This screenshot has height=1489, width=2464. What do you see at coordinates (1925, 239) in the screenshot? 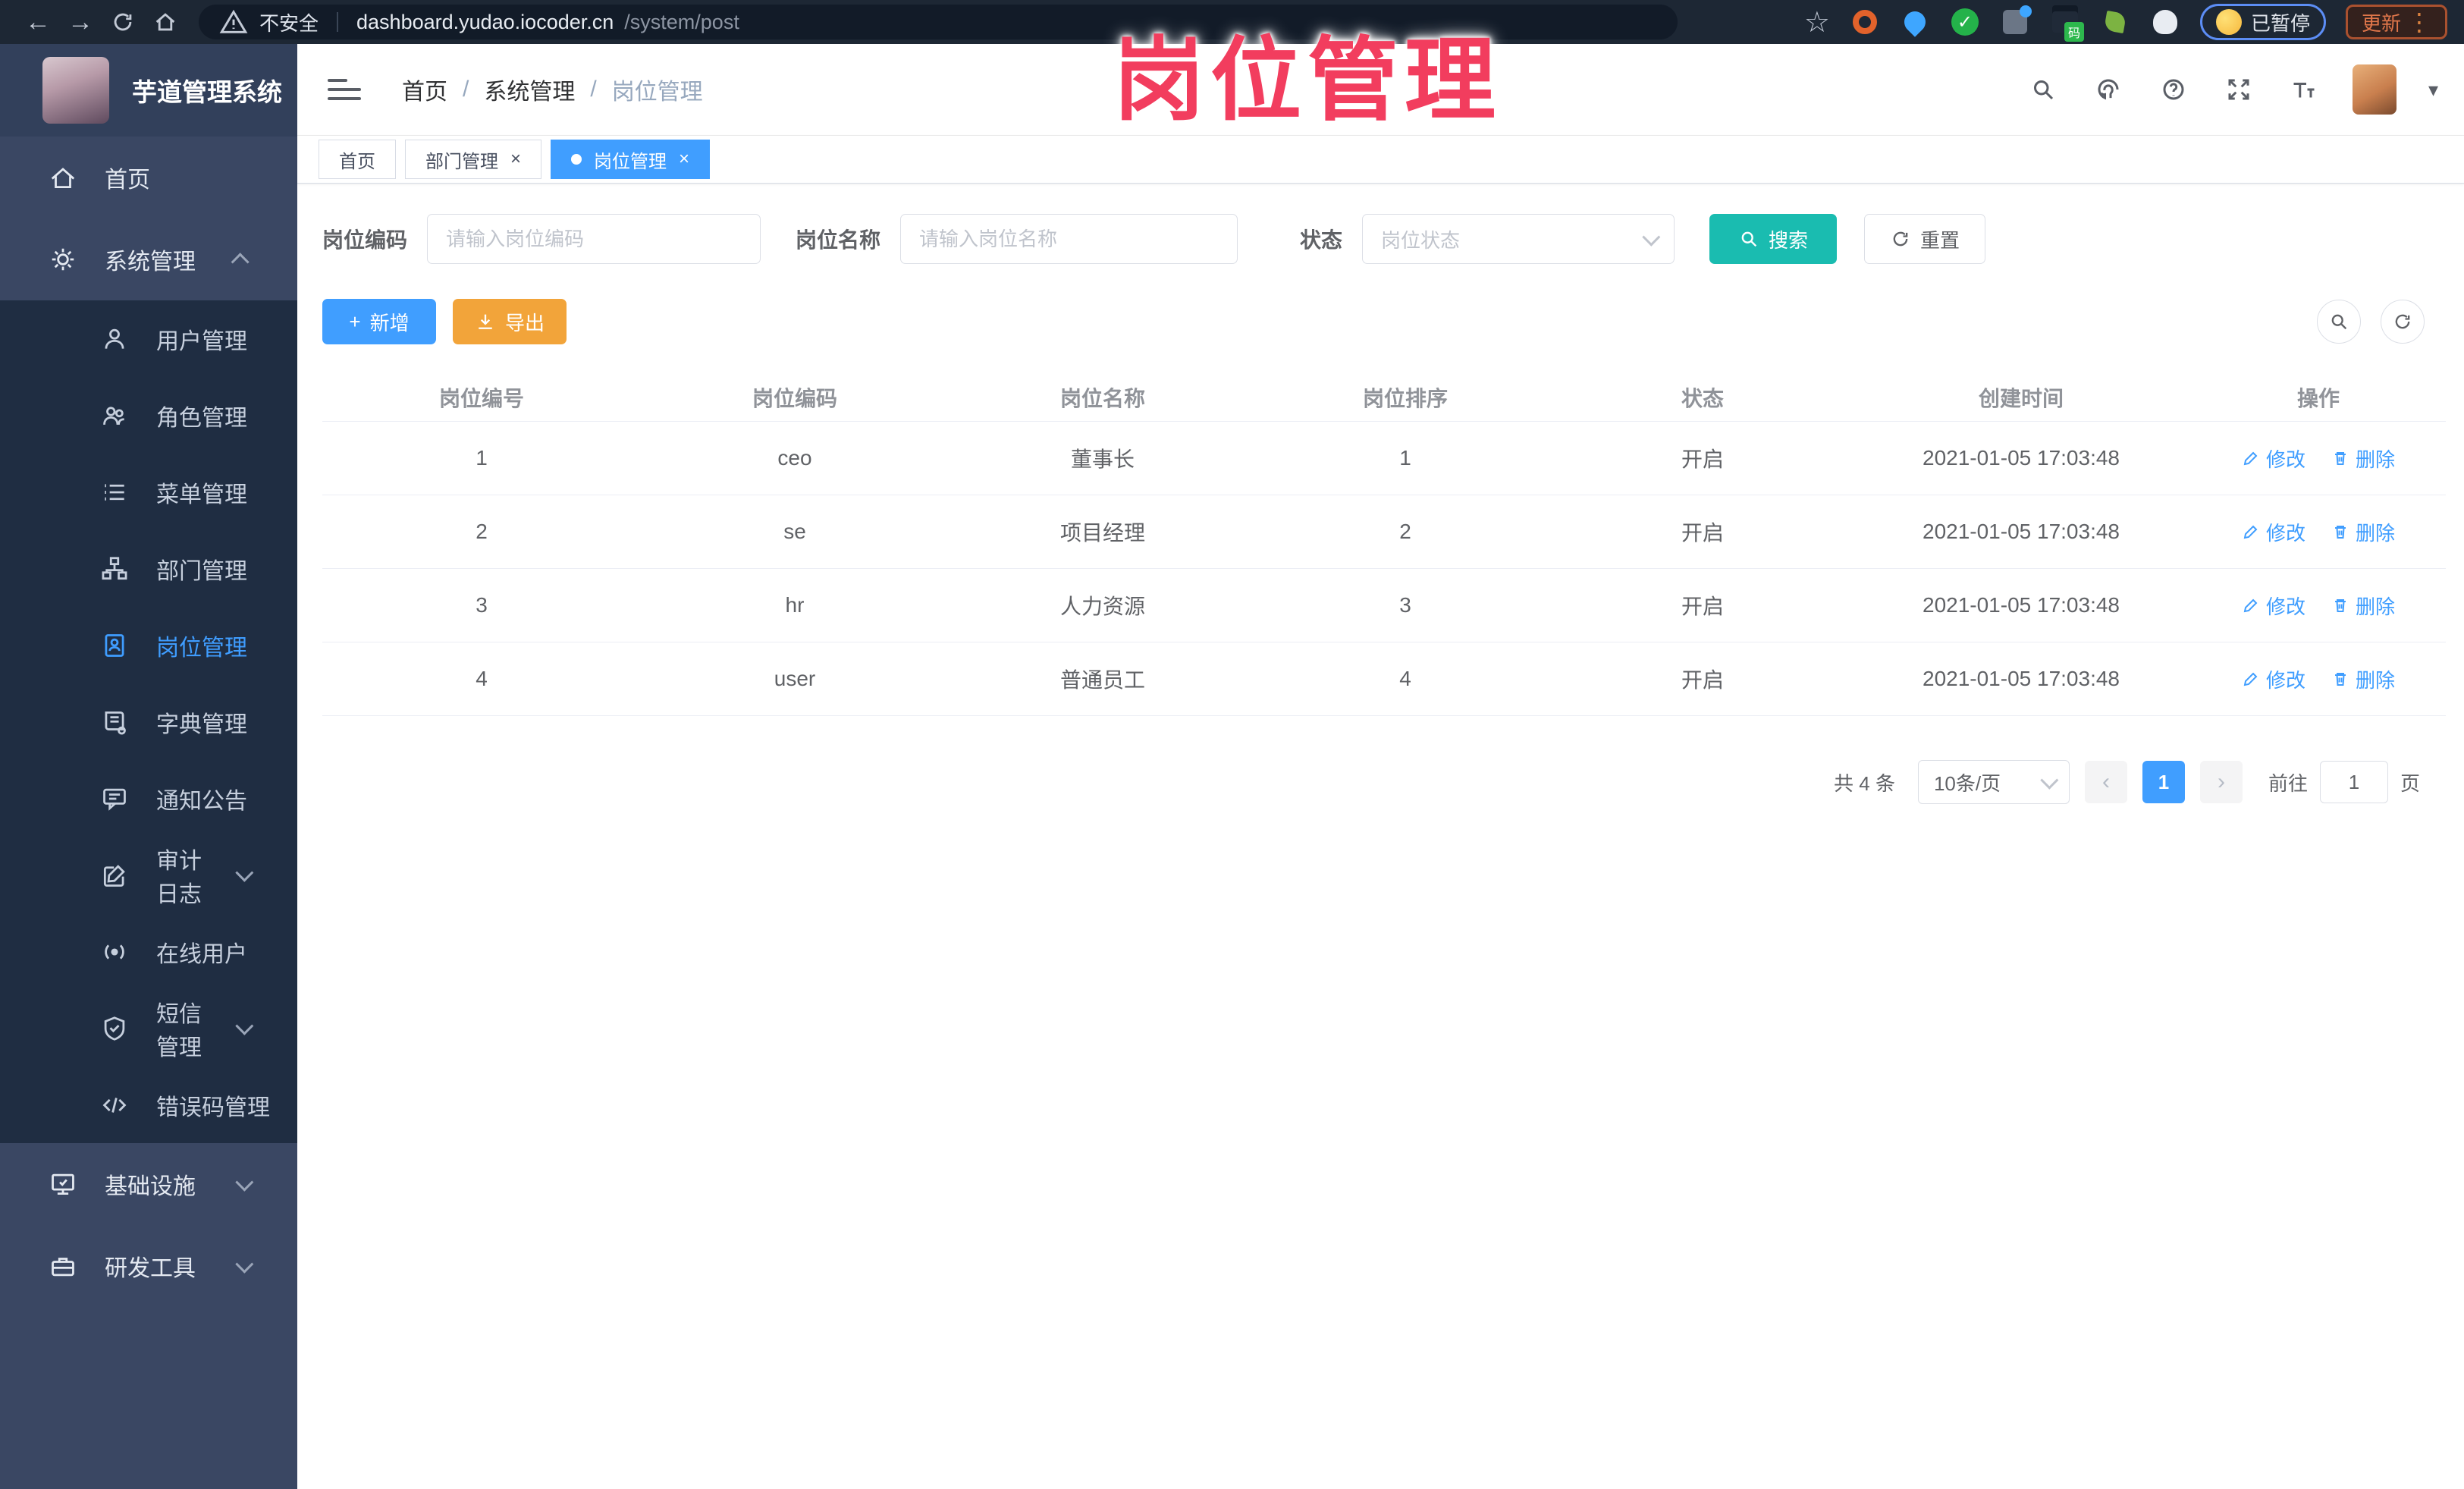
I see `reset-button: 重置` at bounding box center [1925, 239].